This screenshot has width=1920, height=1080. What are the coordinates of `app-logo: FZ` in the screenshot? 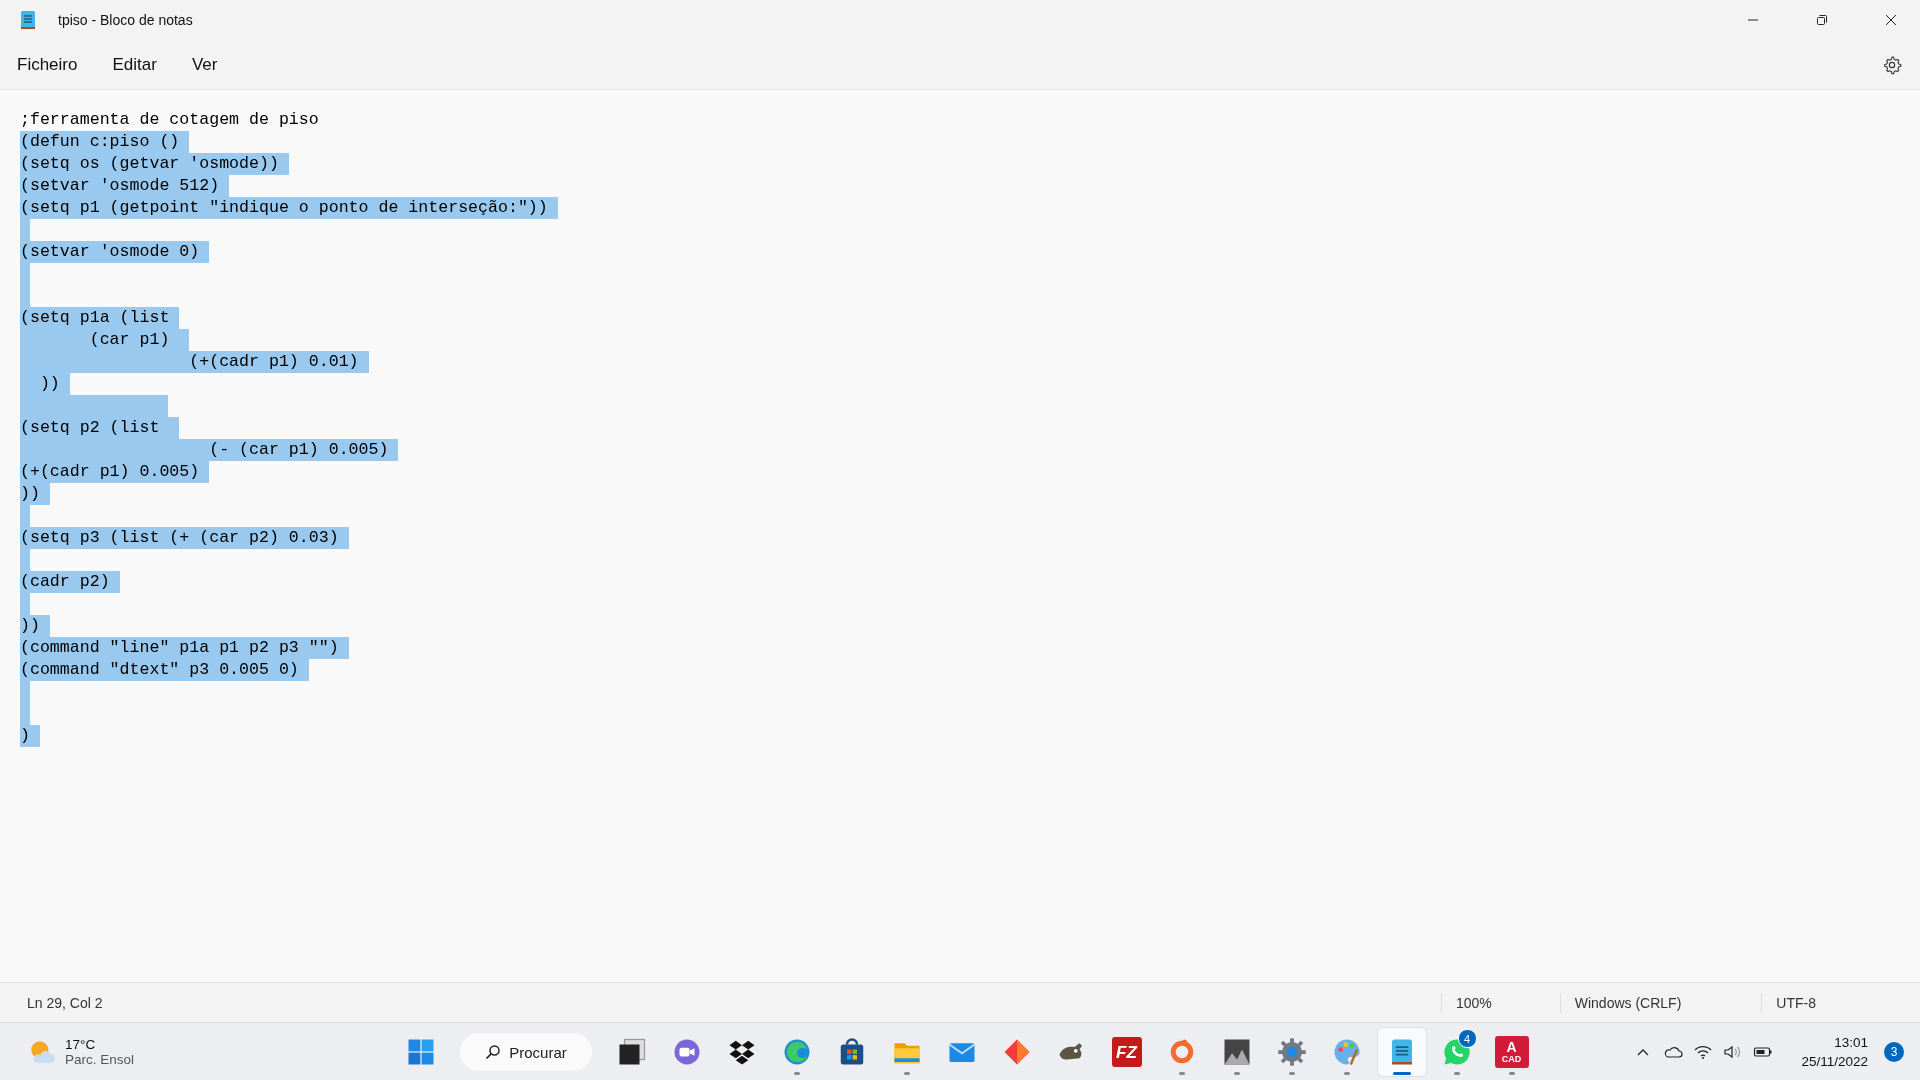 It's located at (1126, 1052).